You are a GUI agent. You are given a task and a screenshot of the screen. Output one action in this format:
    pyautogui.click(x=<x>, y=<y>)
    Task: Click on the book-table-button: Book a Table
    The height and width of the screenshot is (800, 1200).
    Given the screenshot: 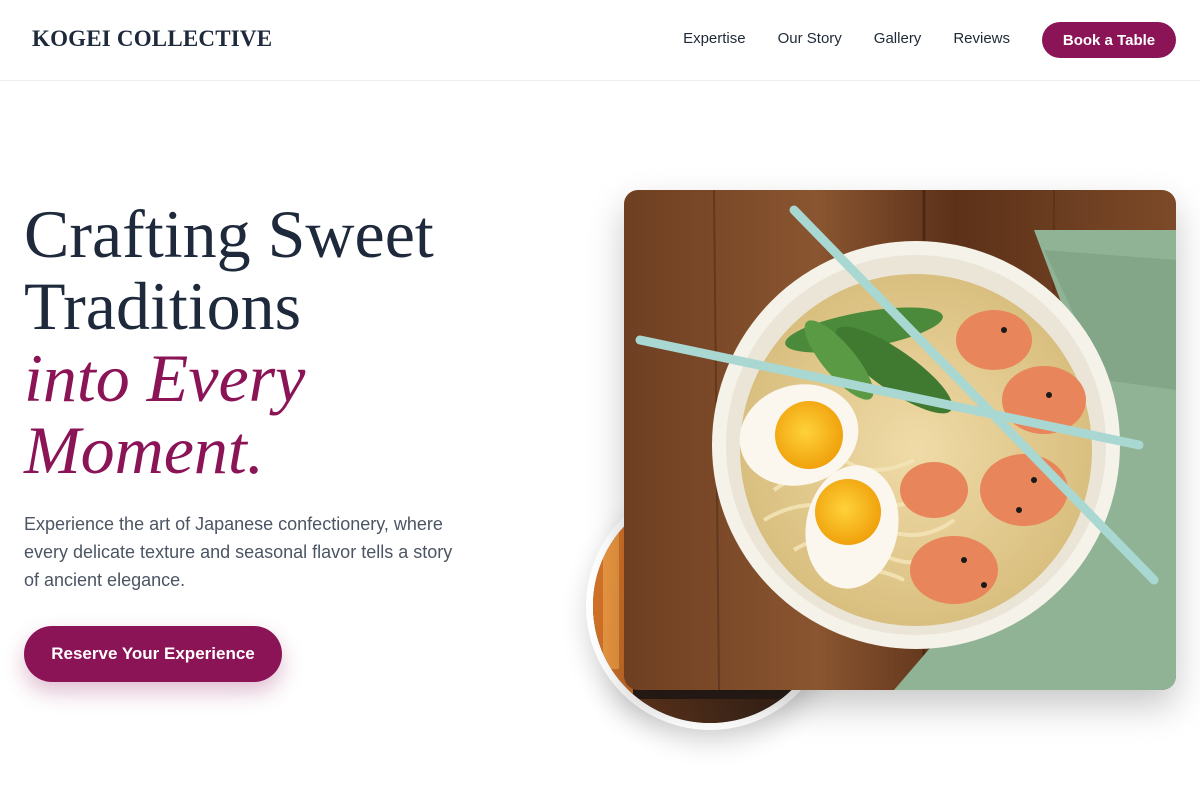 What is the action you would take?
    pyautogui.click(x=1109, y=40)
    